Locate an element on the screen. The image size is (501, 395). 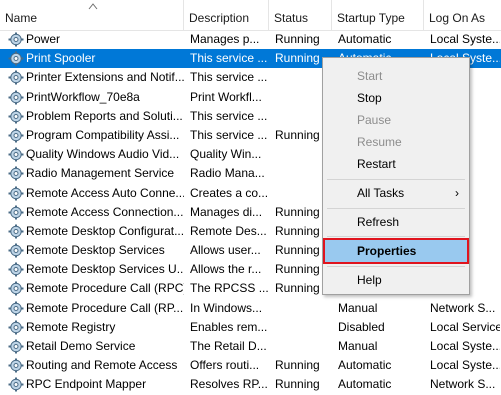
sort-ascending-icon is located at coordinates (93, 6).